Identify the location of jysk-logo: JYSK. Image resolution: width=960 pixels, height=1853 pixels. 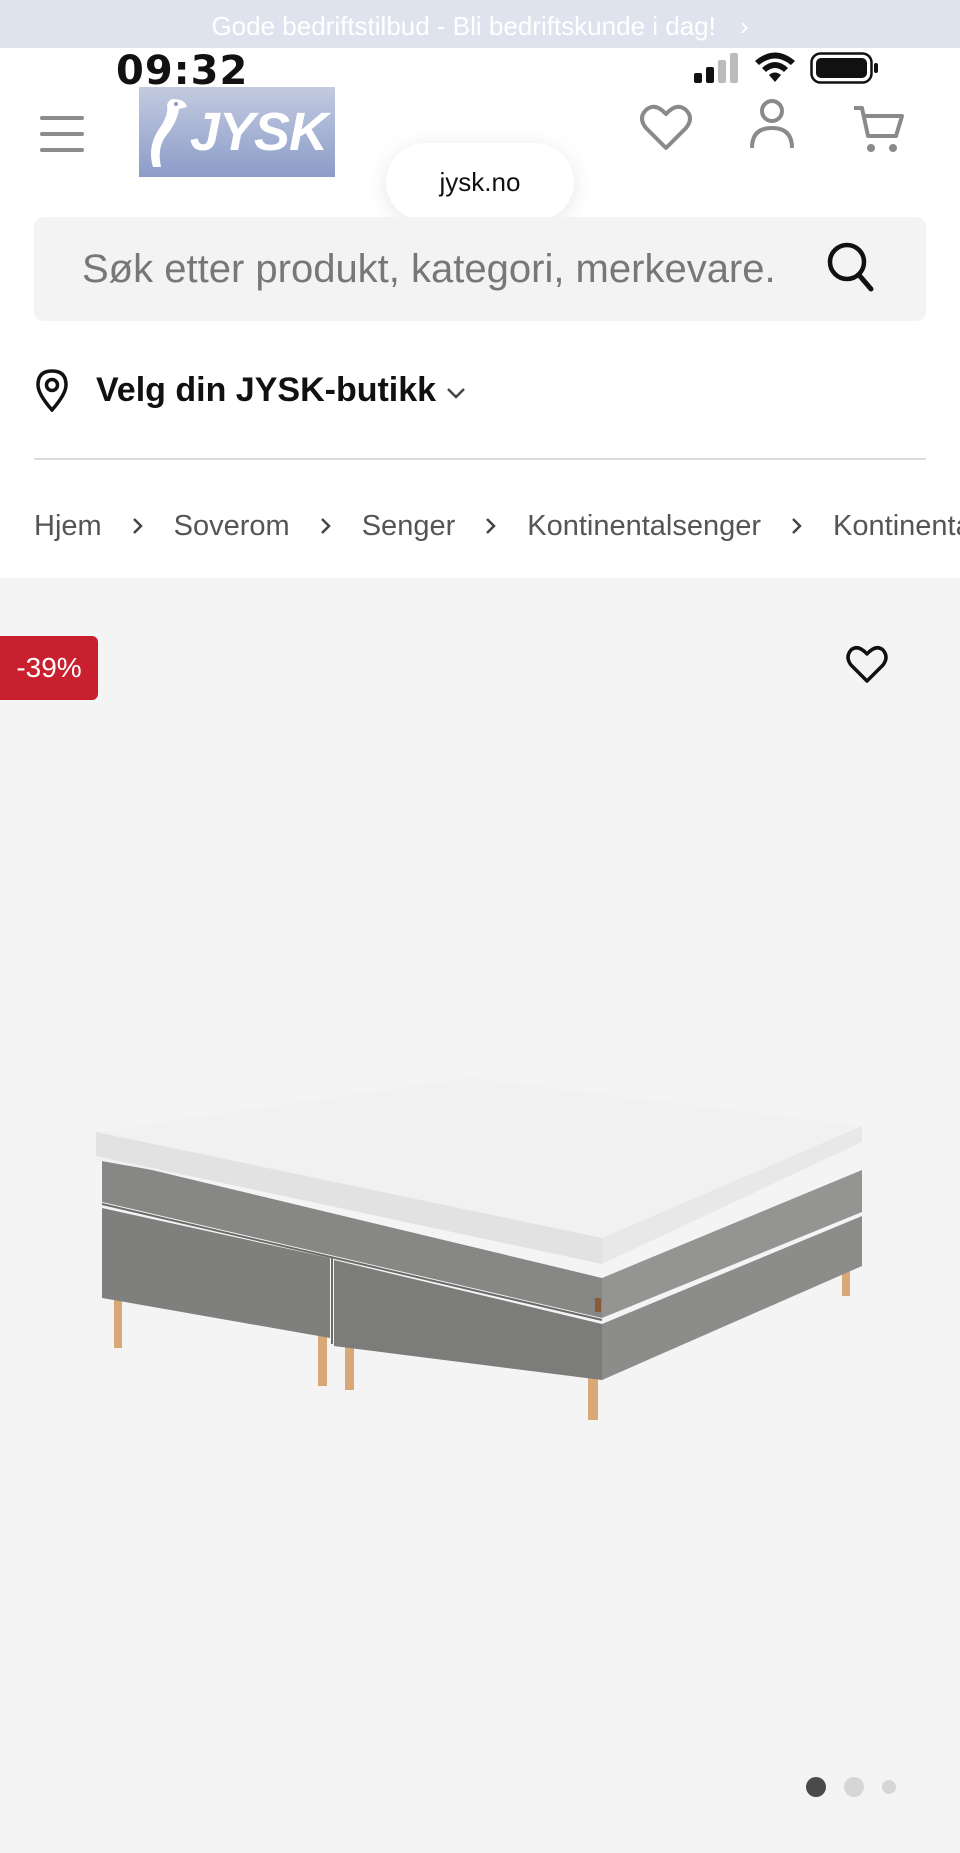
(237, 132).